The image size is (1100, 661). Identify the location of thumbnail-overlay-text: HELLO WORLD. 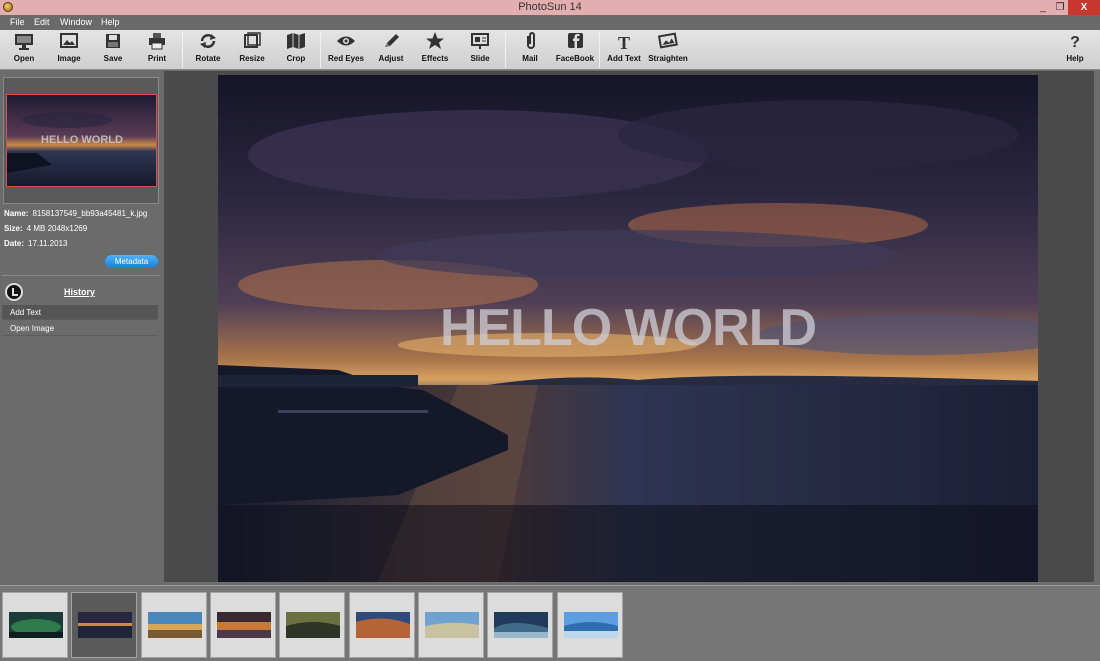
(82, 140).